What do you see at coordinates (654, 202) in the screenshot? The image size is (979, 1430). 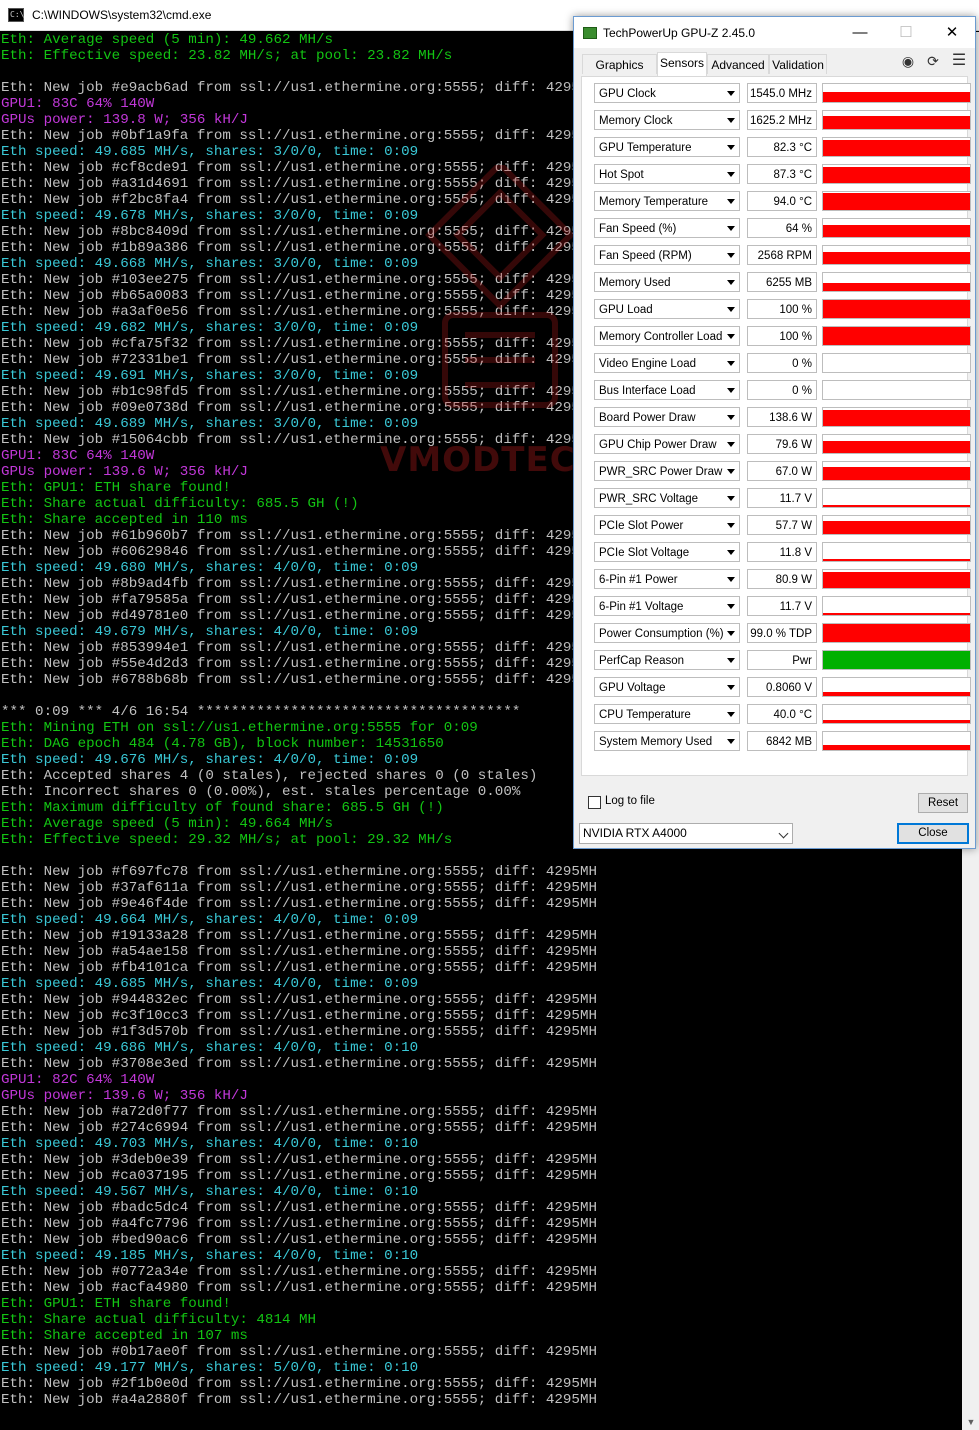 I see `sensor-name-label: Memory Temperature` at bounding box center [654, 202].